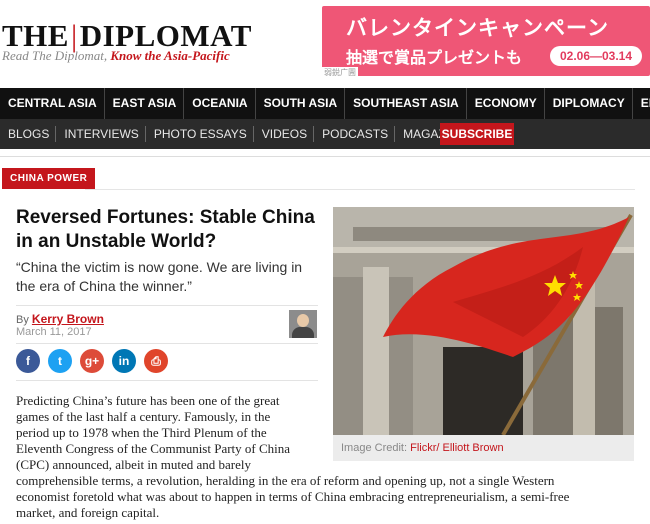 This screenshot has height=524, width=650. What do you see at coordinates (68, 319) in the screenshot?
I see `author-link: Kerry Brown` at bounding box center [68, 319].